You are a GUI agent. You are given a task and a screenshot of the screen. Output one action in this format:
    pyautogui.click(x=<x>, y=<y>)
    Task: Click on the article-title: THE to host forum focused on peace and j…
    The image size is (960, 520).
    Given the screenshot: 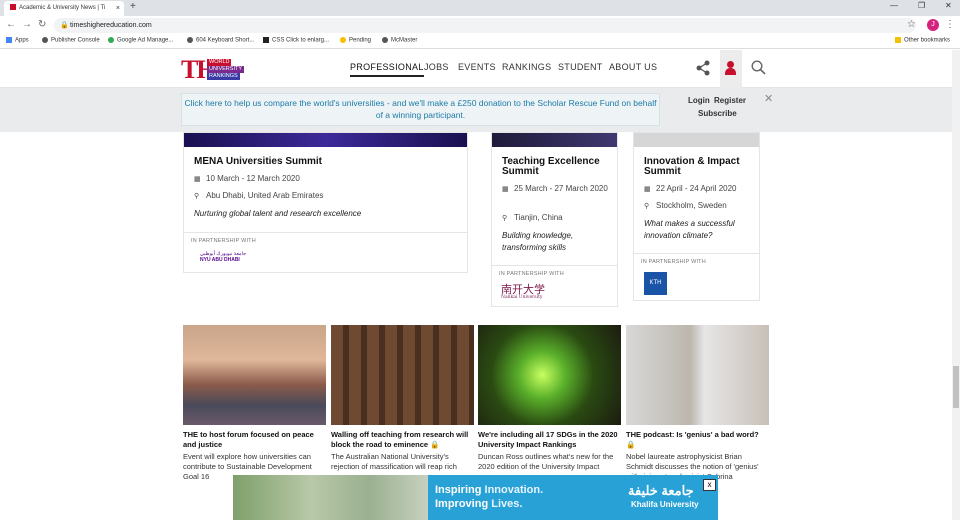 What is the action you would take?
    pyautogui.click(x=254, y=440)
    